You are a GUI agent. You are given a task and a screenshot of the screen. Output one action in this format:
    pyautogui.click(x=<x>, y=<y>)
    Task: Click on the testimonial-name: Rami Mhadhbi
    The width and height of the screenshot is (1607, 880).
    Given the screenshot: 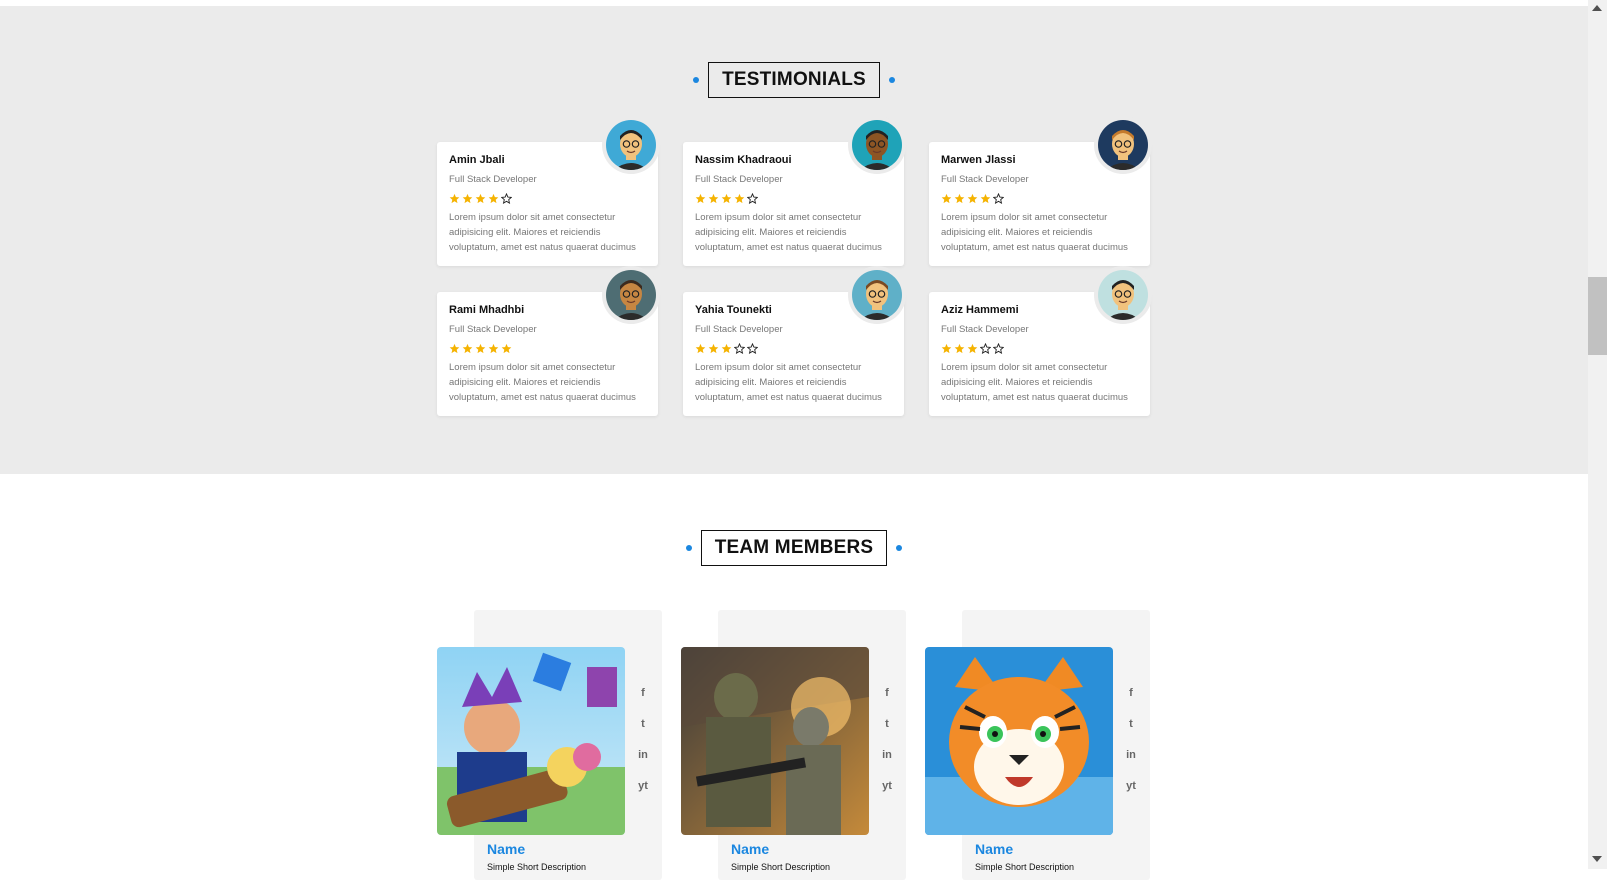 What is the action you would take?
    pyautogui.click(x=487, y=310)
    